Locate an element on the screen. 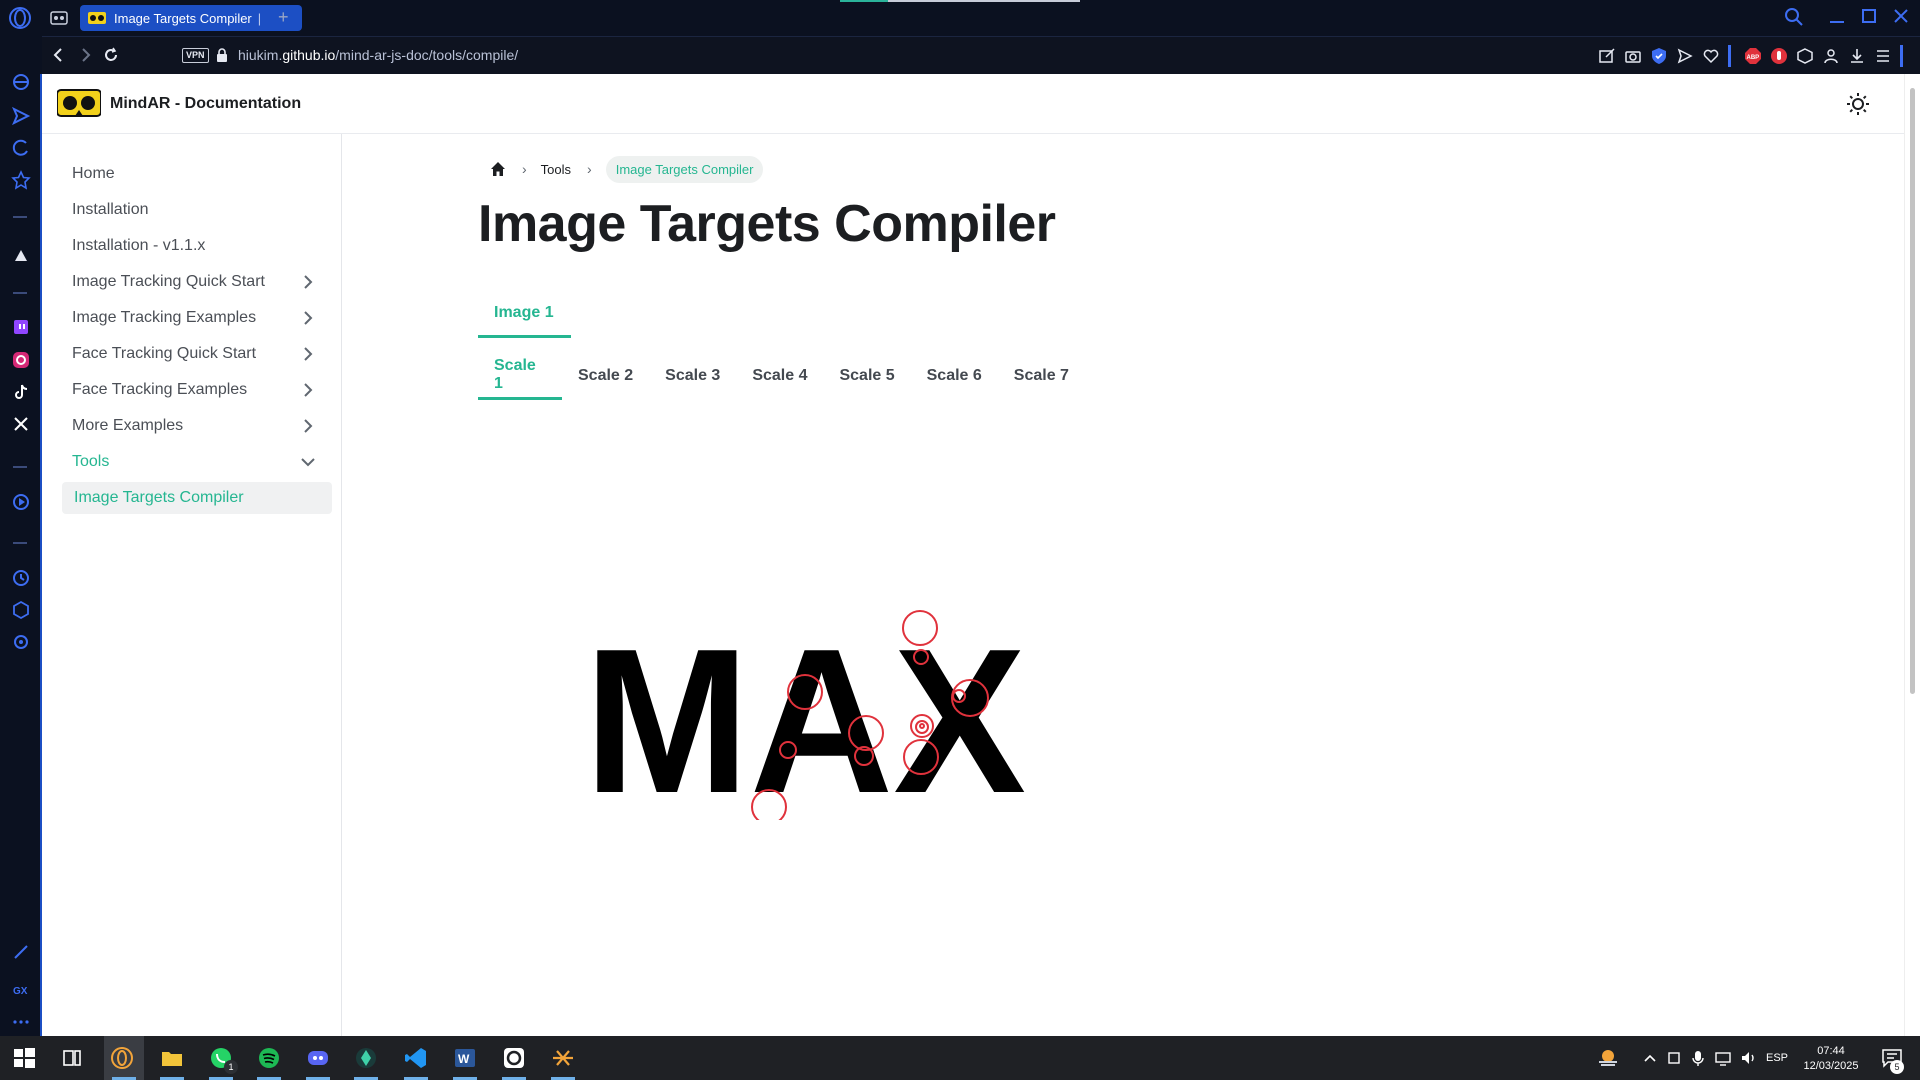 This screenshot has width=1920, height=1080. chevron-up-icon is located at coordinates (1650, 1058).